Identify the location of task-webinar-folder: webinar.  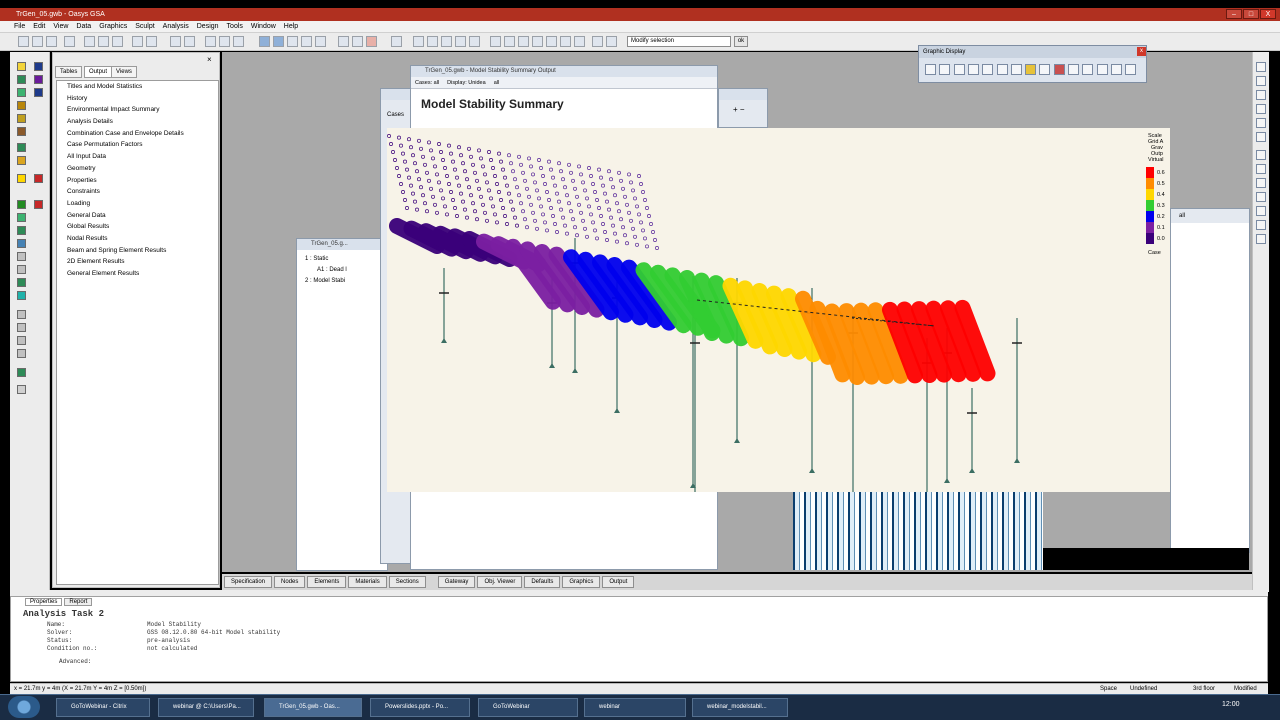
(635, 707).